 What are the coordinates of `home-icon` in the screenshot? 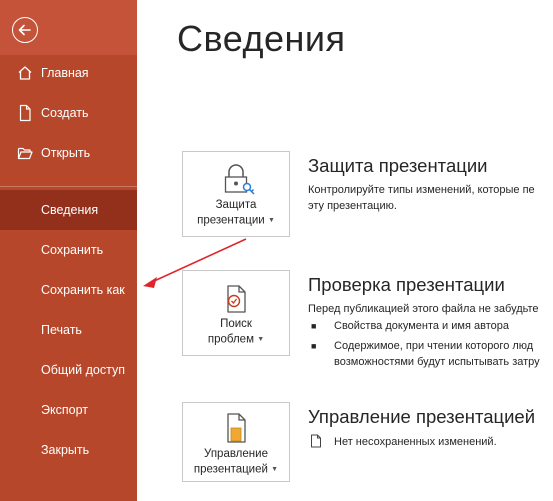 It's located at (25, 73).